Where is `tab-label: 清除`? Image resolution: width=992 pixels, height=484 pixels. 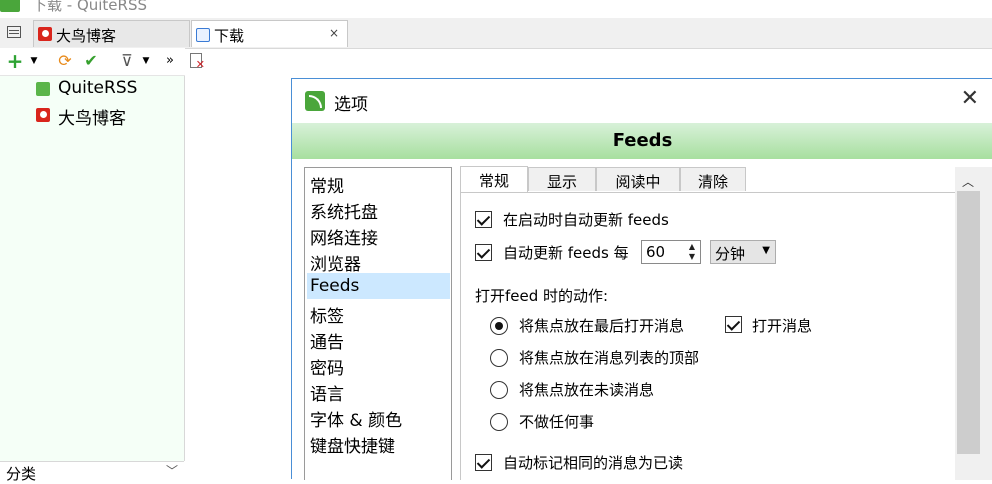
tab-label: 清除 is located at coordinates (712, 182).